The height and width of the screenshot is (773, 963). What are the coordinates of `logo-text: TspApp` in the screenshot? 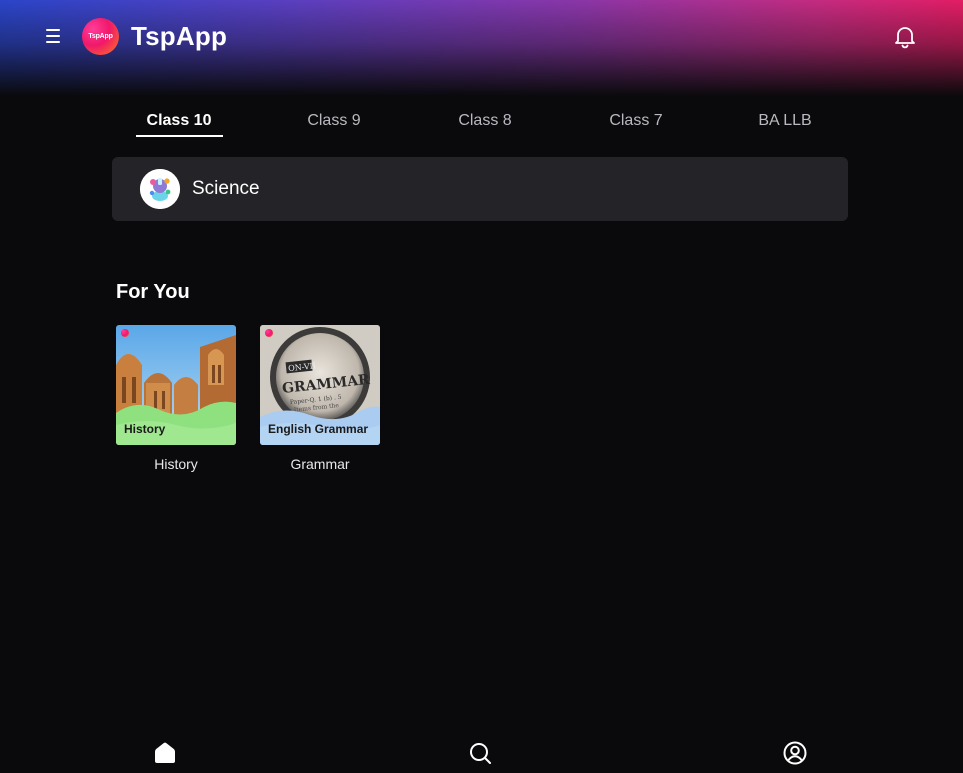 It's located at (100, 36).